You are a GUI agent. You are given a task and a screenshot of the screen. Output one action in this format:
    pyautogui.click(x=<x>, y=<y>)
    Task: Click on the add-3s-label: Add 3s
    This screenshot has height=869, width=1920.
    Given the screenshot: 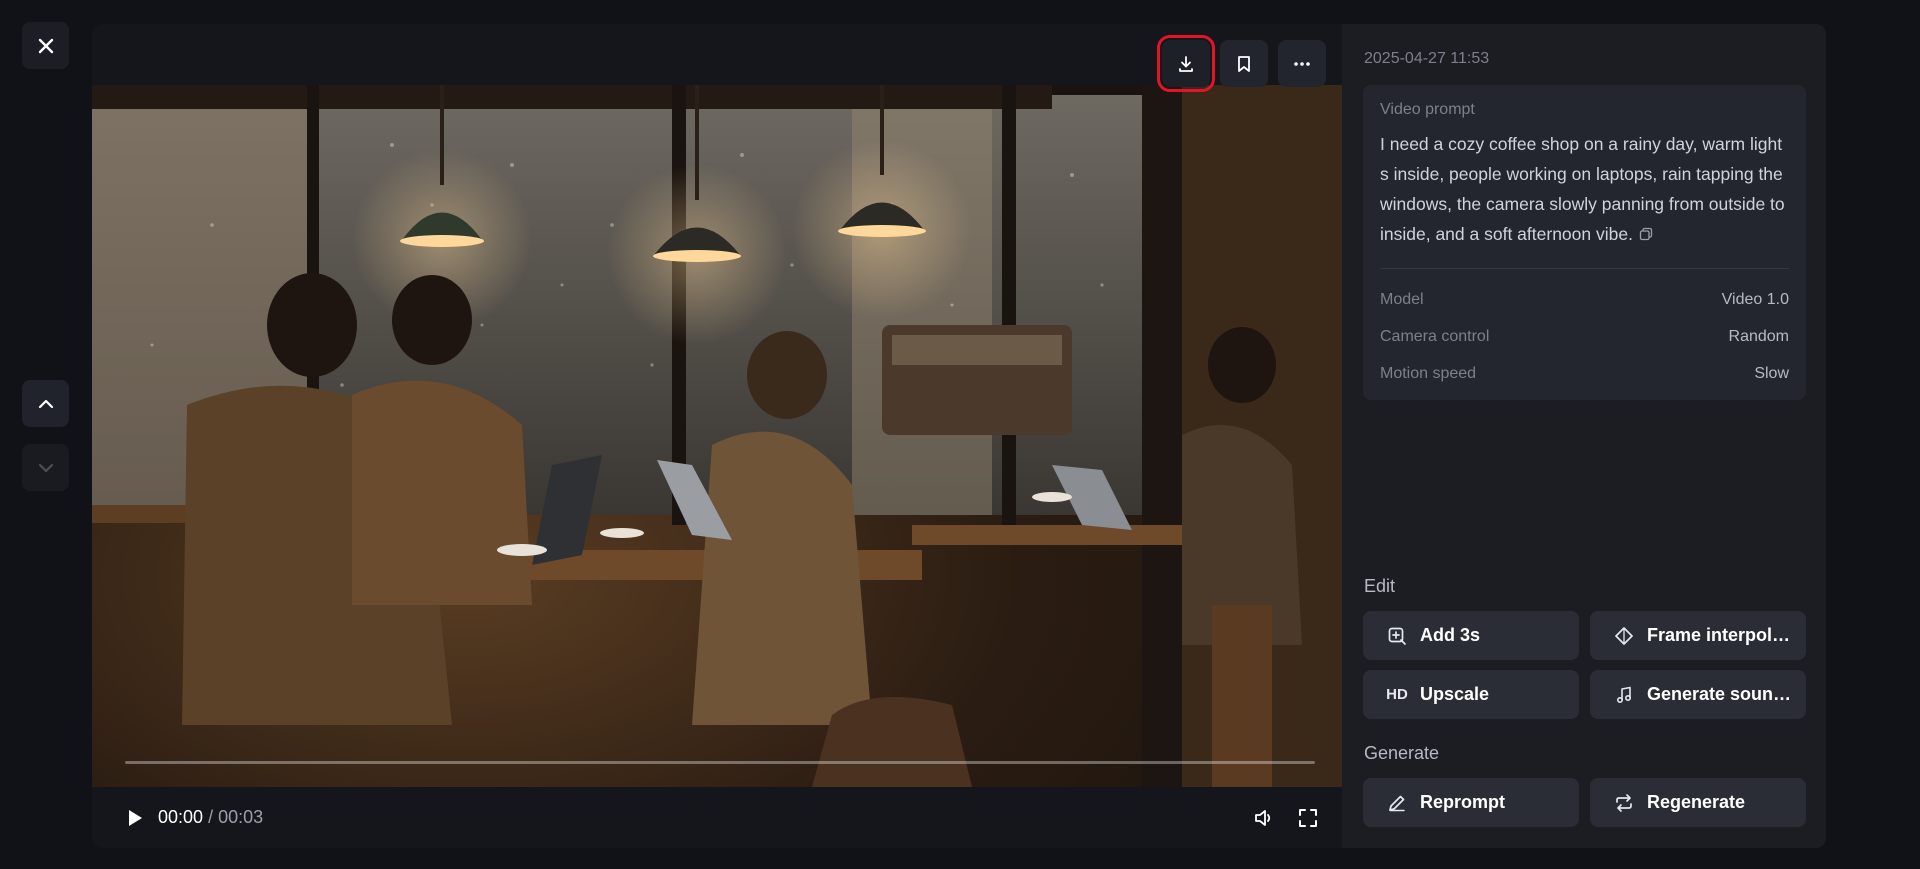 What is the action you would take?
    pyautogui.click(x=1450, y=635)
    